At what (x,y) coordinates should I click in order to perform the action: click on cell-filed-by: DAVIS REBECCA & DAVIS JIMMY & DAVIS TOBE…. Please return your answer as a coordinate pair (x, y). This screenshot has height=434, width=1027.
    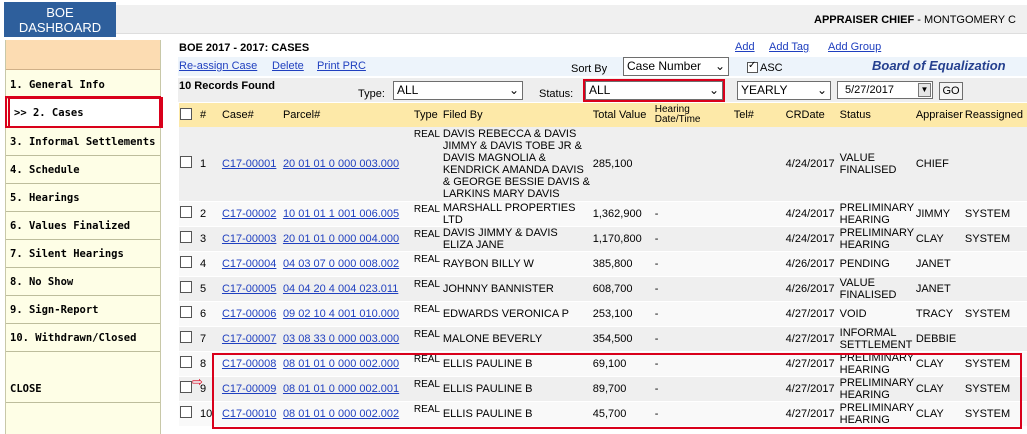
    Looking at the image, I should click on (516, 164).